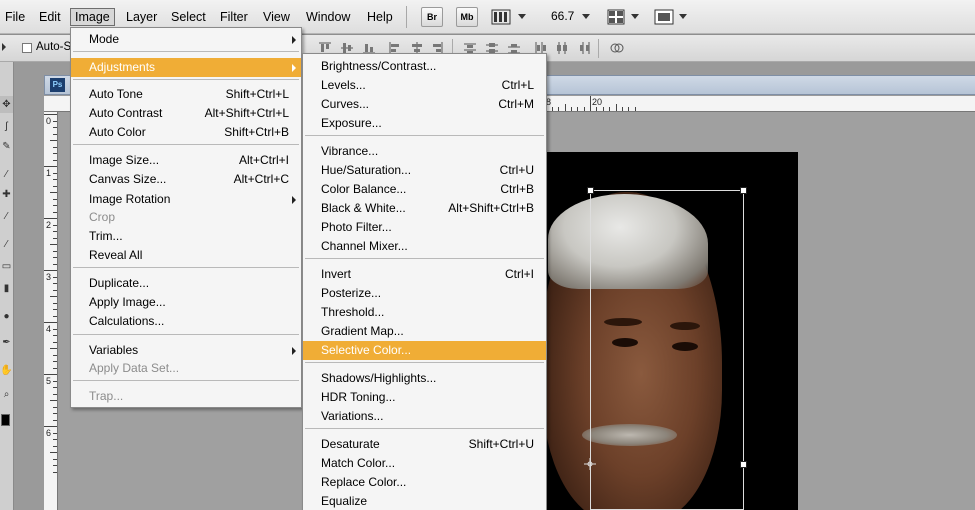 This screenshot has width=975, height=510. I want to click on image-menu-item-auto-contrast: Auto Contrast Alt+Shift+Ctrl+L, so click(186, 113).